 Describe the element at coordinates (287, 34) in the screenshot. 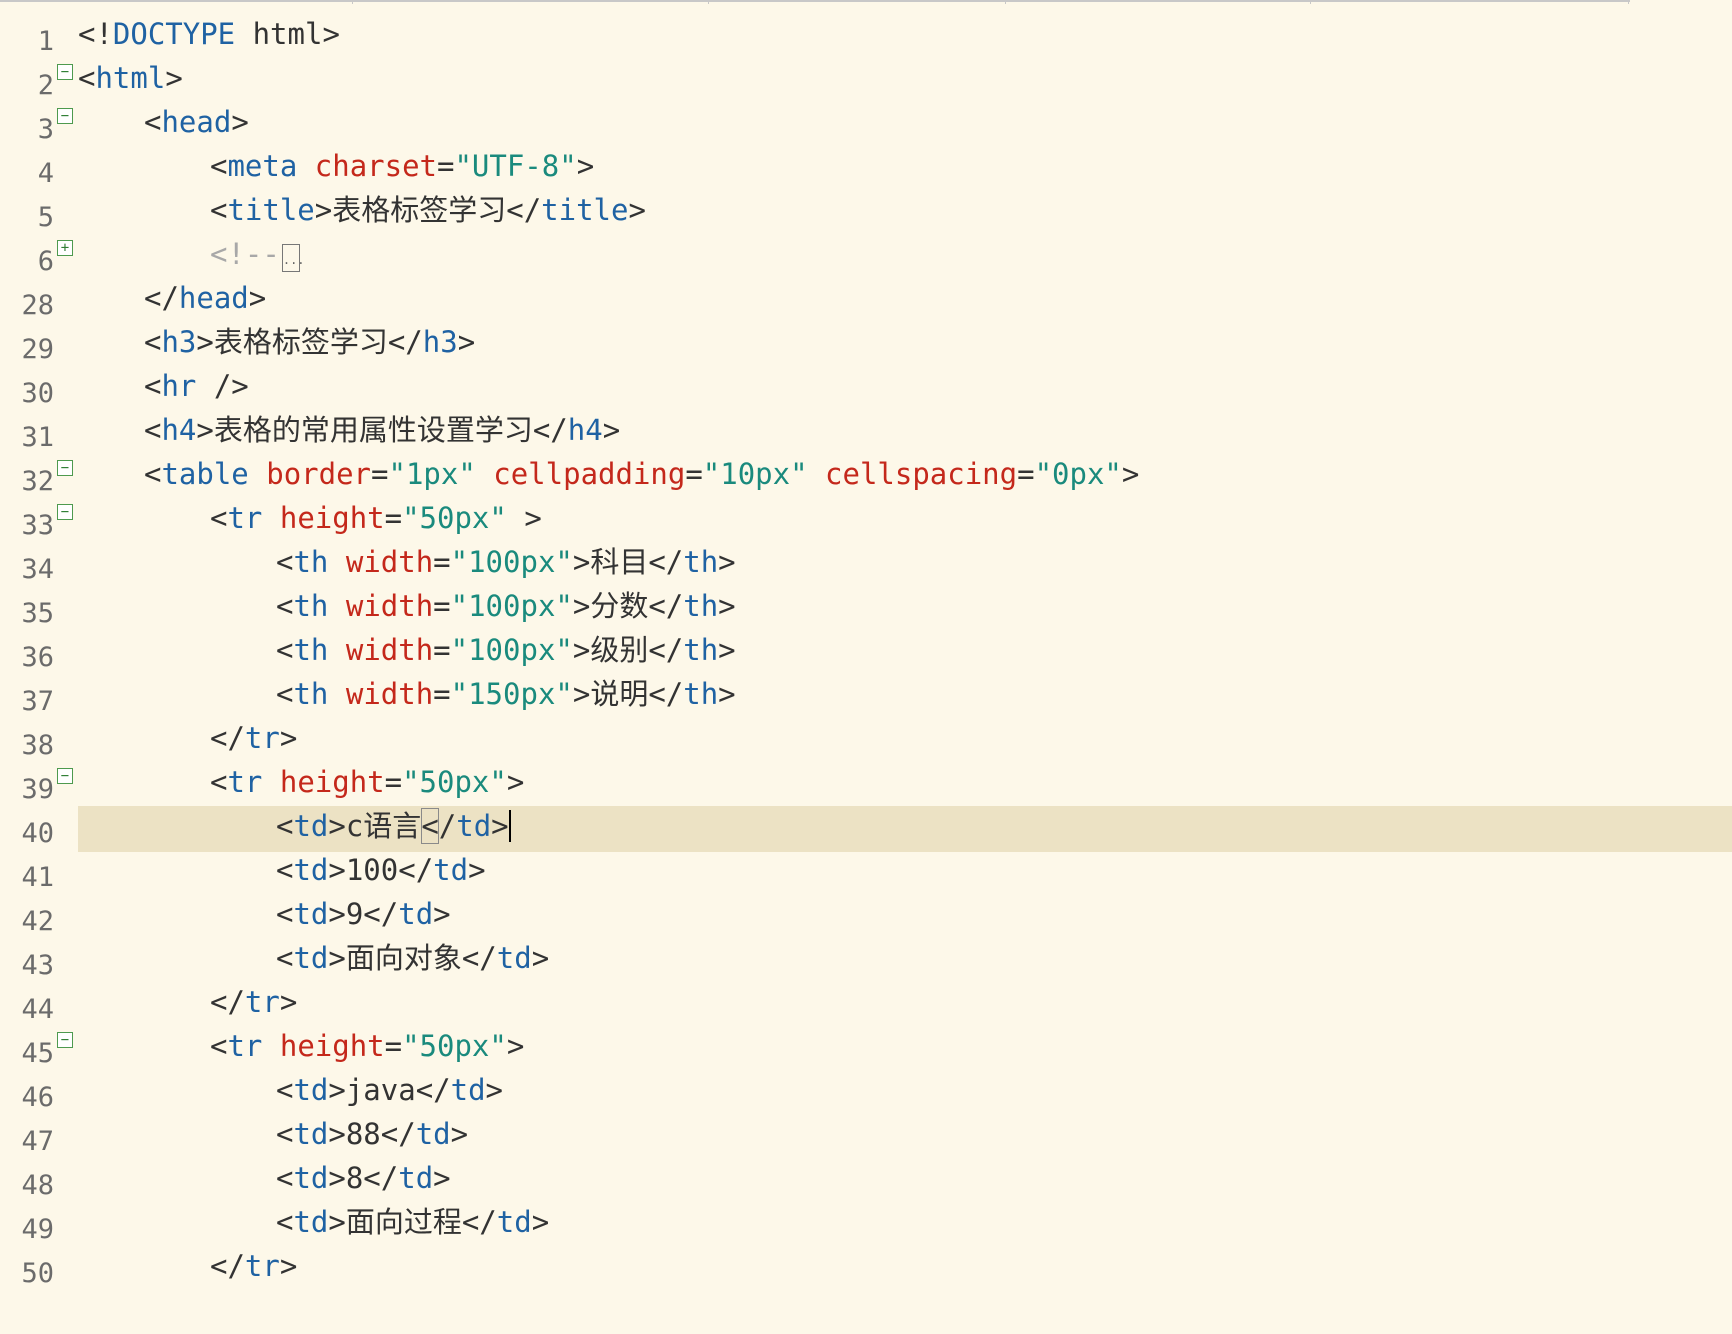

I see `code-token: html>` at that location.